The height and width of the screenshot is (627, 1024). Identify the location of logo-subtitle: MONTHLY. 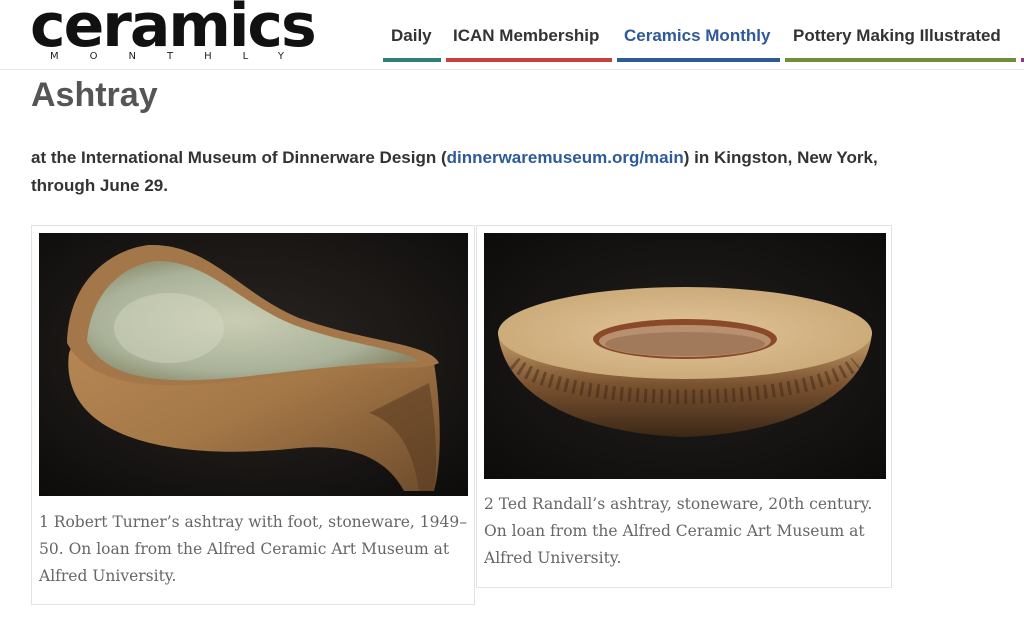
(182, 56).